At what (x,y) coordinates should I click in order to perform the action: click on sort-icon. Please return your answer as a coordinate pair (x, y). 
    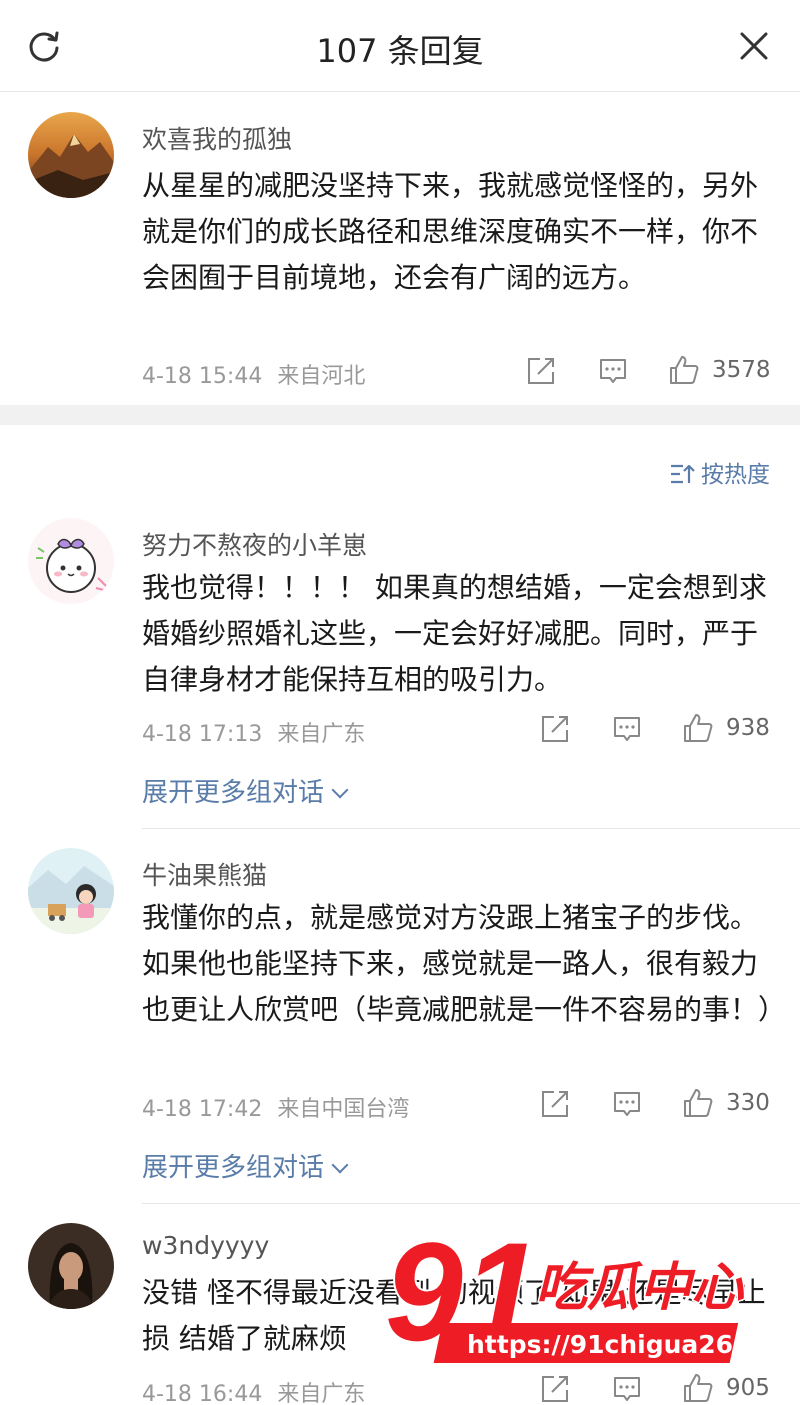
    Looking at the image, I should click on (683, 474).